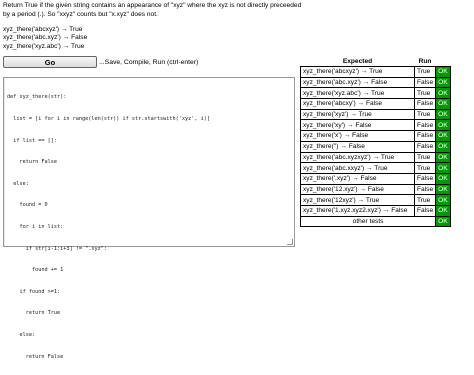 This screenshot has height=375, width=474. What do you see at coordinates (57, 248) in the screenshot?
I see `code-line: if str[i-1:i+3] != ".xyz":` at bounding box center [57, 248].